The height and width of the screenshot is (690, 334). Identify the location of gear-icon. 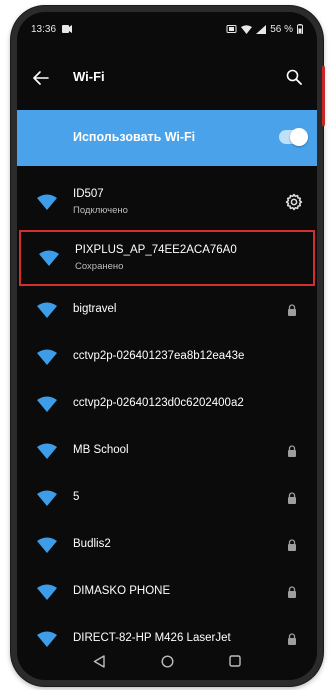
(294, 202).